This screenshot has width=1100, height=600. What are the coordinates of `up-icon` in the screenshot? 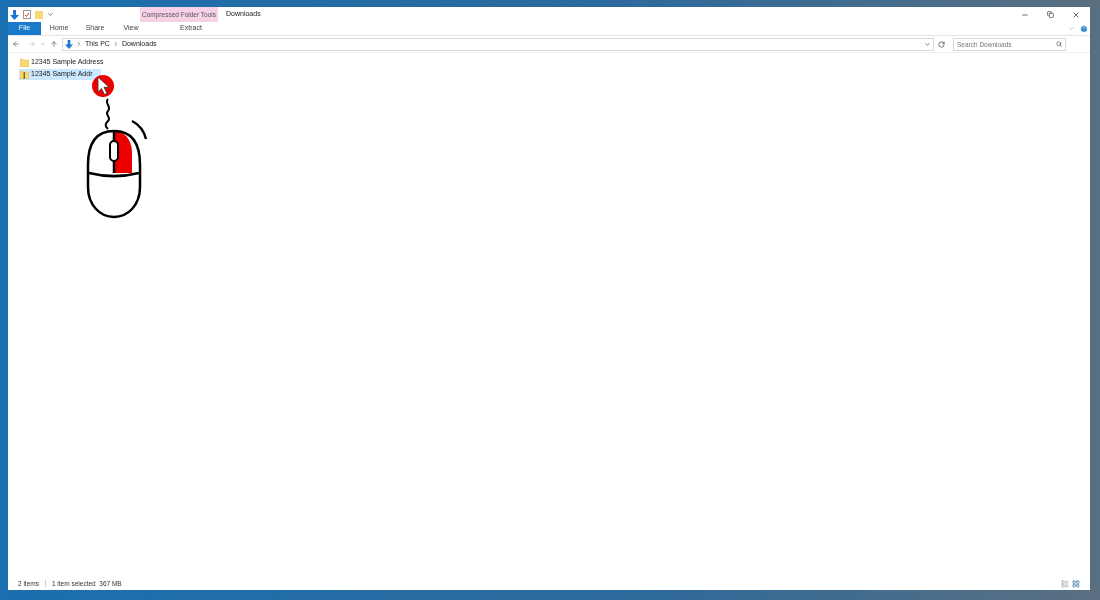 It's located at (54, 44).